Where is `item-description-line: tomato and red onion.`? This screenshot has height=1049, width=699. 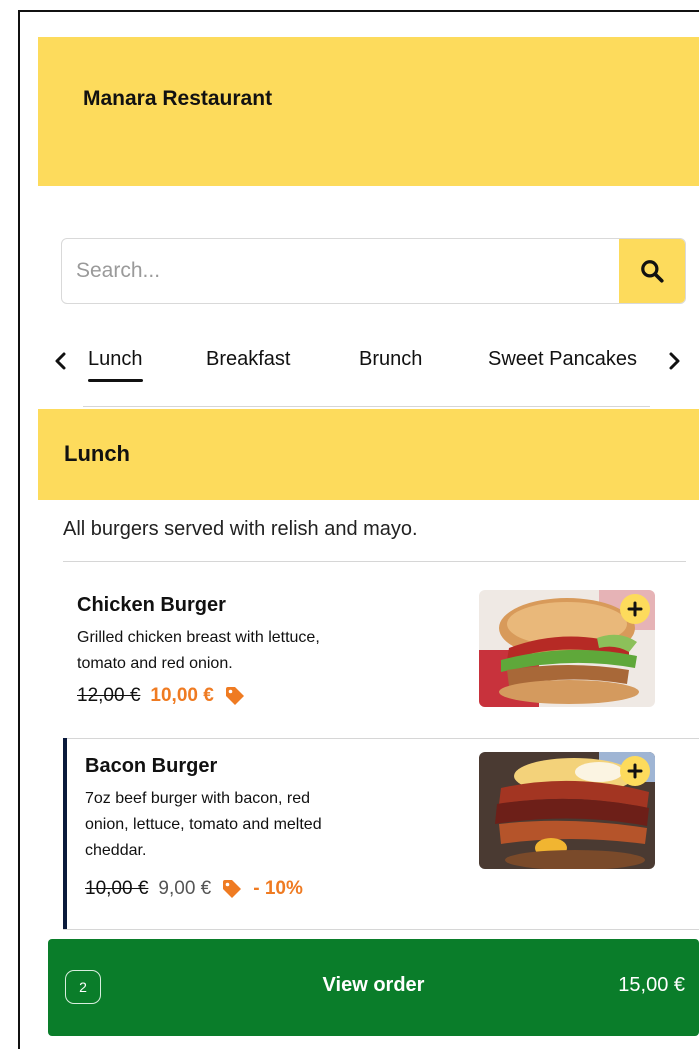
item-description-line: tomato and red onion. is located at coordinates (155, 663).